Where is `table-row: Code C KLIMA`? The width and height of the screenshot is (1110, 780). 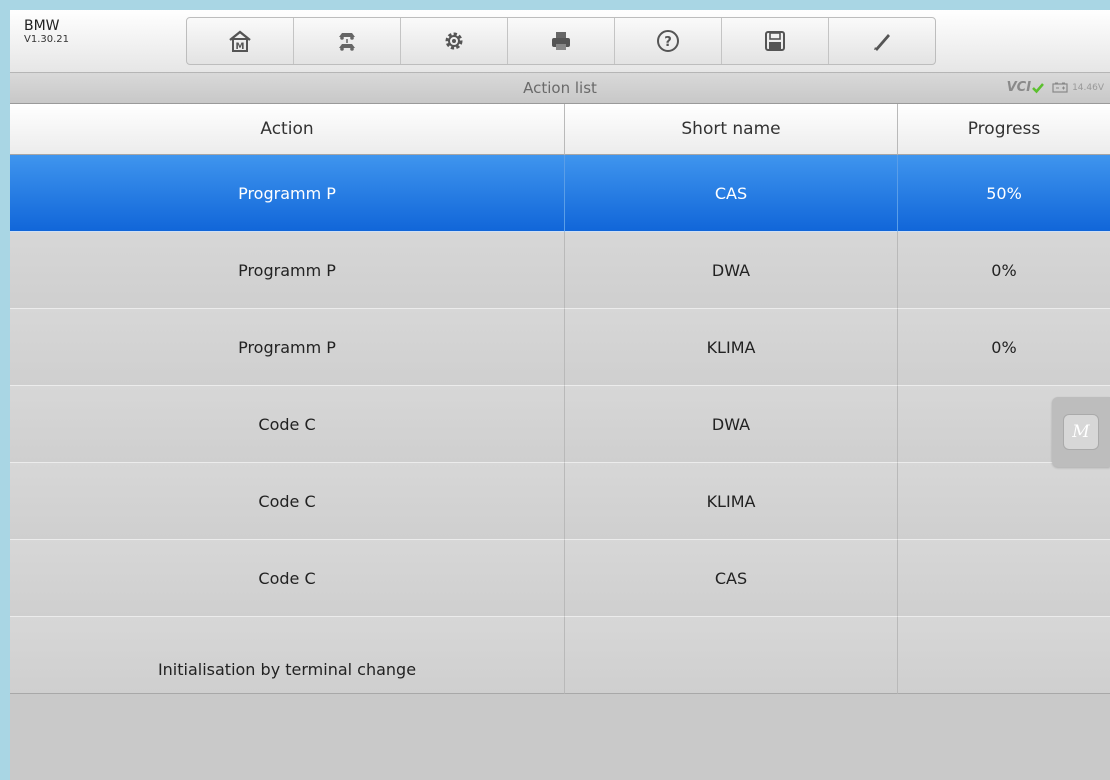
table-row: Code C KLIMA is located at coordinates (560, 501).